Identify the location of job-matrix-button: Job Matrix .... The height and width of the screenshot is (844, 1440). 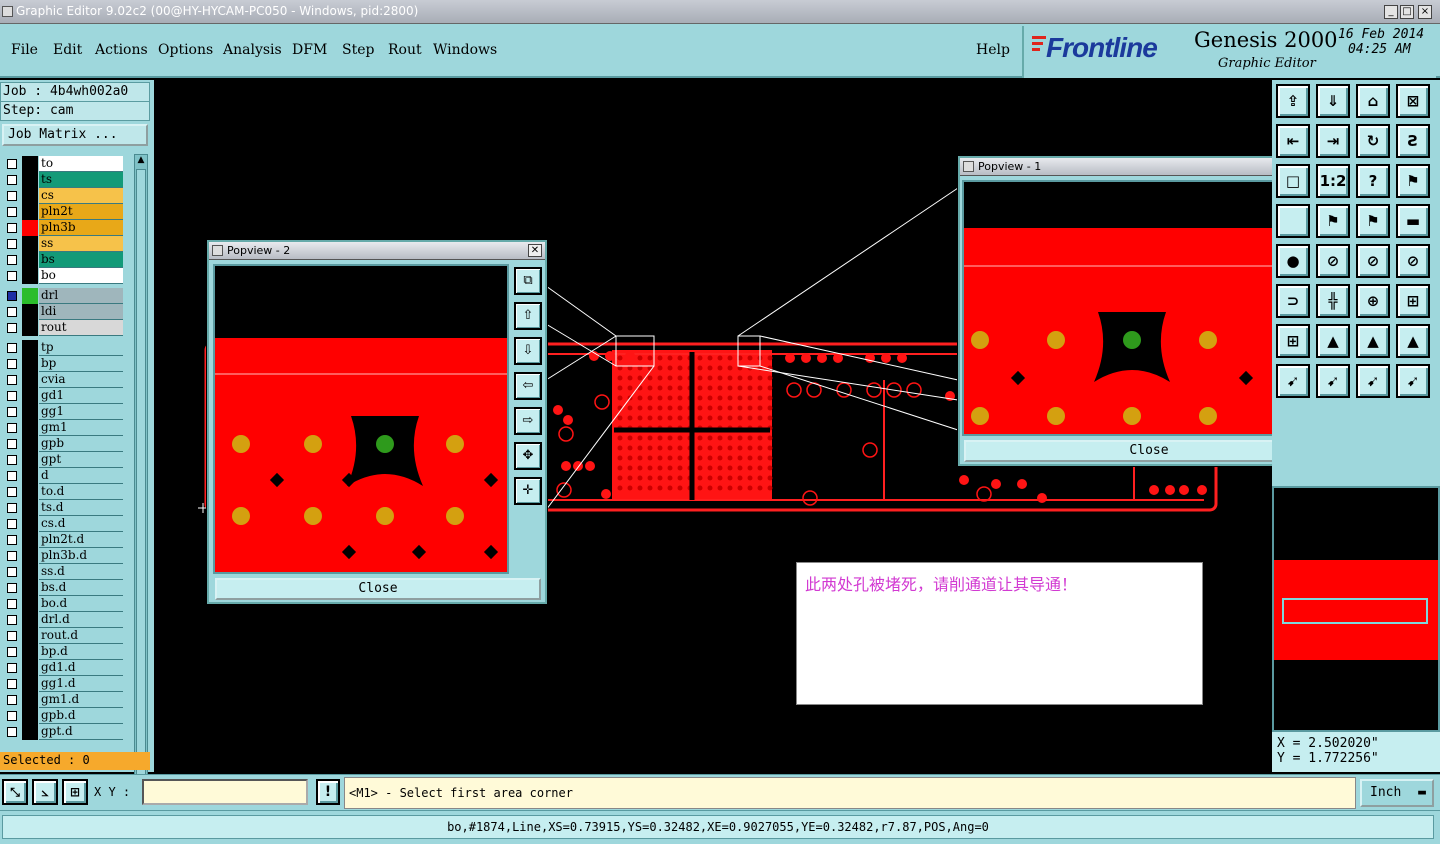
(75, 135).